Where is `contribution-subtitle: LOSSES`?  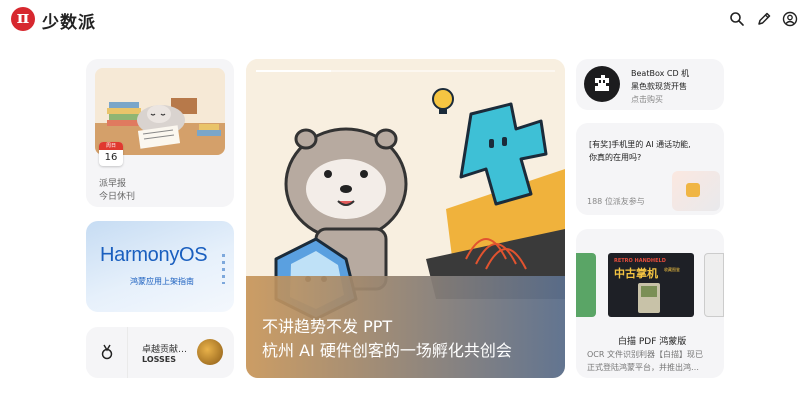 contribution-subtitle: LOSSES is located at coordinates (159, 359).